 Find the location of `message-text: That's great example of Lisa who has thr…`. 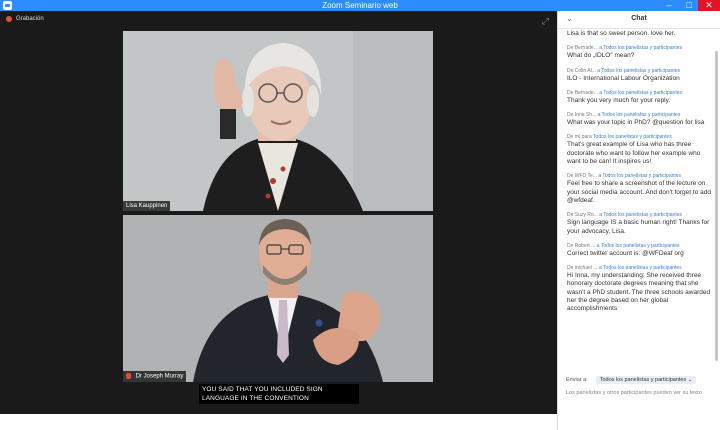

message-text: That's great example of Lisa who has thr… is located at coordinates (634, 153).